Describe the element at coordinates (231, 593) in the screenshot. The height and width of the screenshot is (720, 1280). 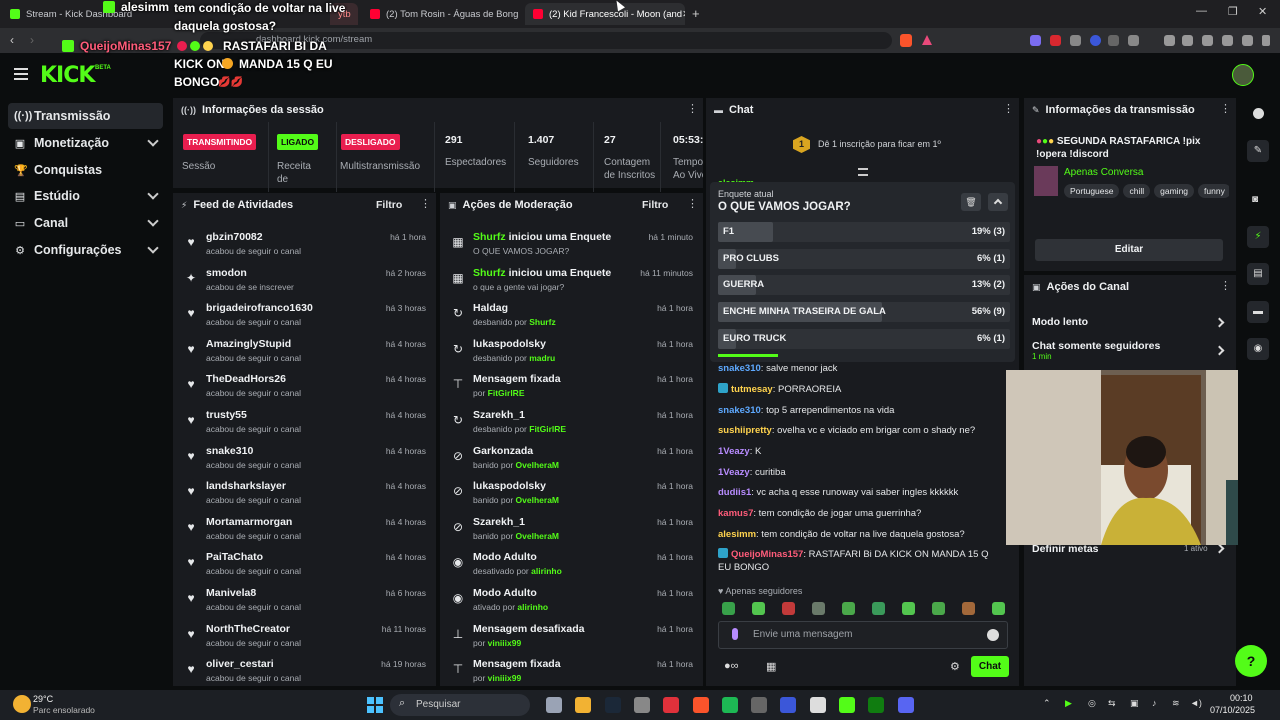
I see `feed-username: Manivela8` at that location.